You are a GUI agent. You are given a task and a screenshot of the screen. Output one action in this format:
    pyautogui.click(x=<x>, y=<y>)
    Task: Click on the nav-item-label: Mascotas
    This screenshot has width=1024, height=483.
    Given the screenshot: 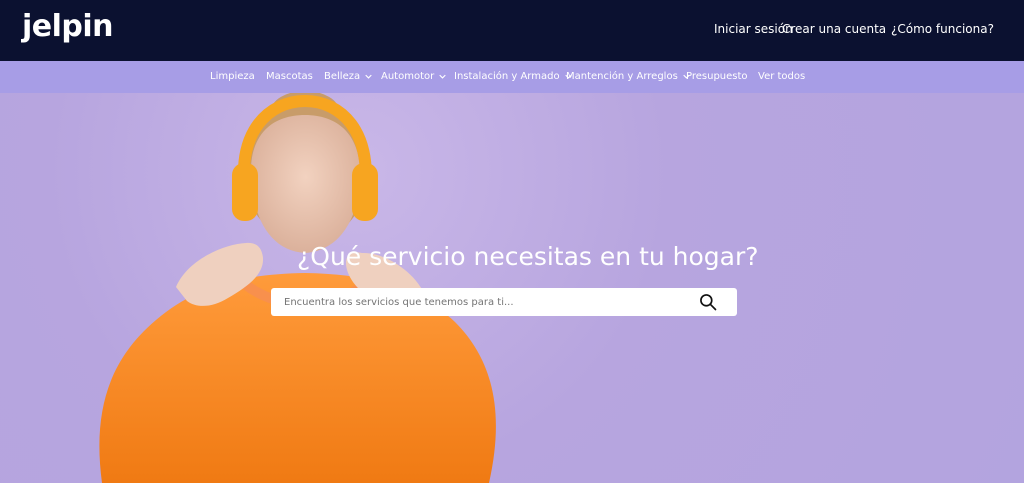 What is the action you would take?
    pyautogui.click(x=289, y=76)
    